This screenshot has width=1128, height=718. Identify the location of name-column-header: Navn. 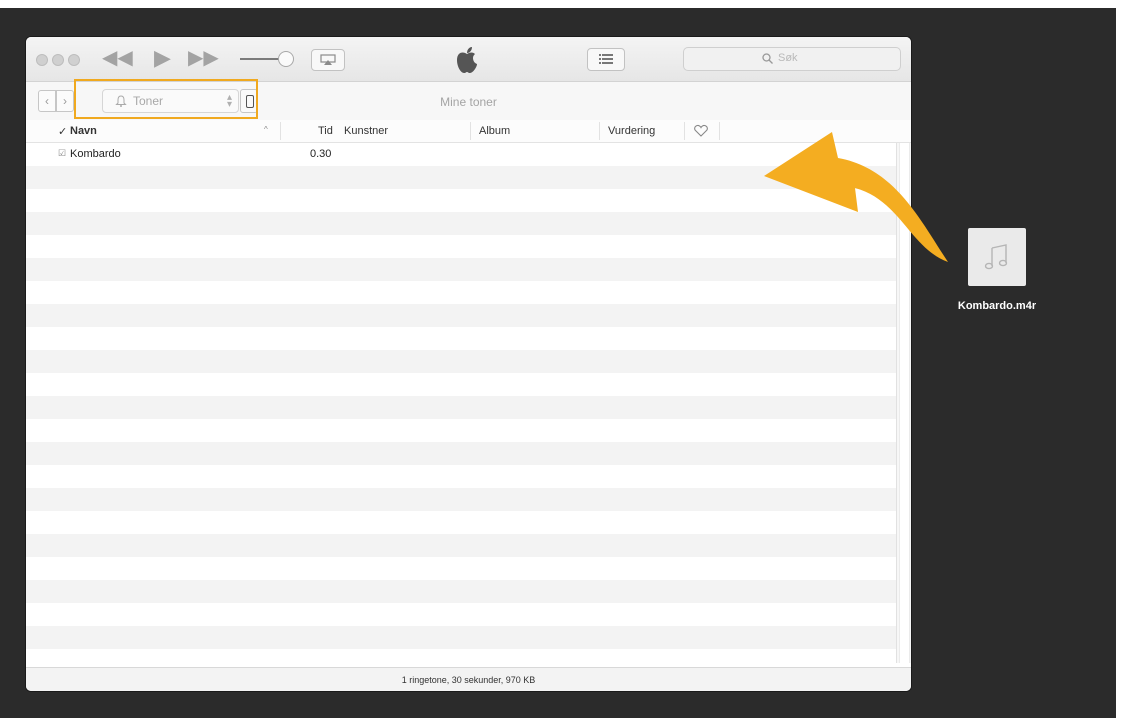
(83, 131).